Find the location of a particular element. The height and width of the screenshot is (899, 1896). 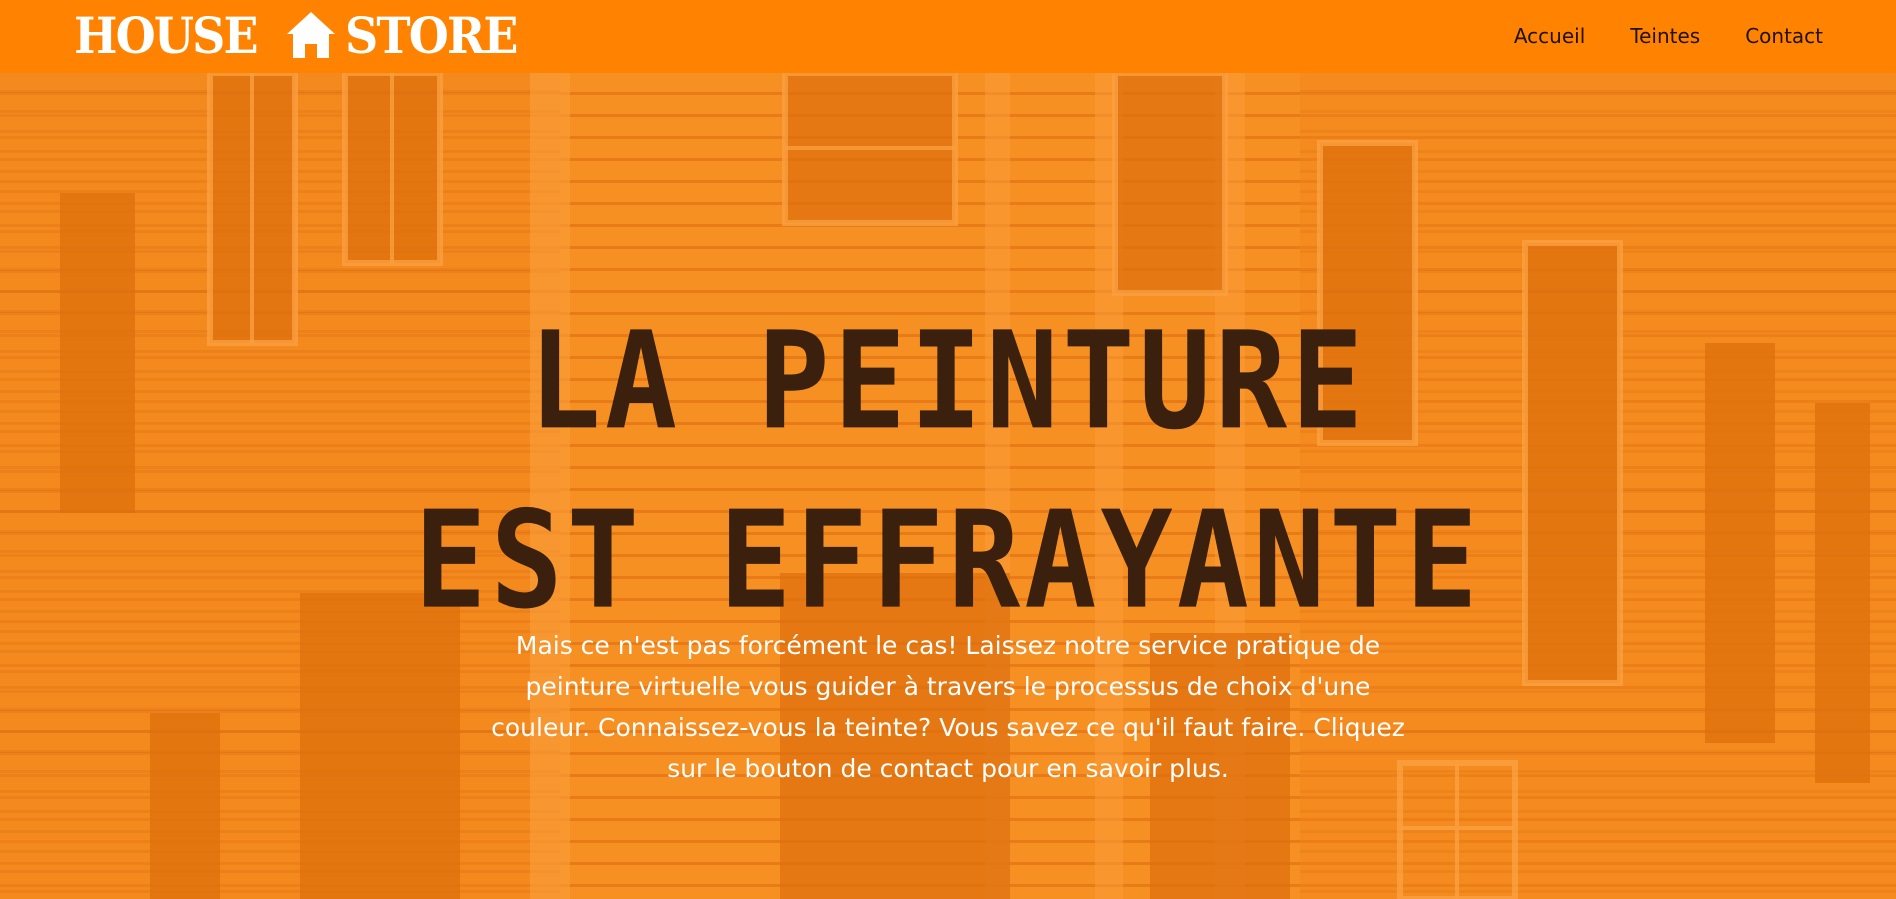

nav-link-teintes: Teintes is located at coordinates (1665, 36).